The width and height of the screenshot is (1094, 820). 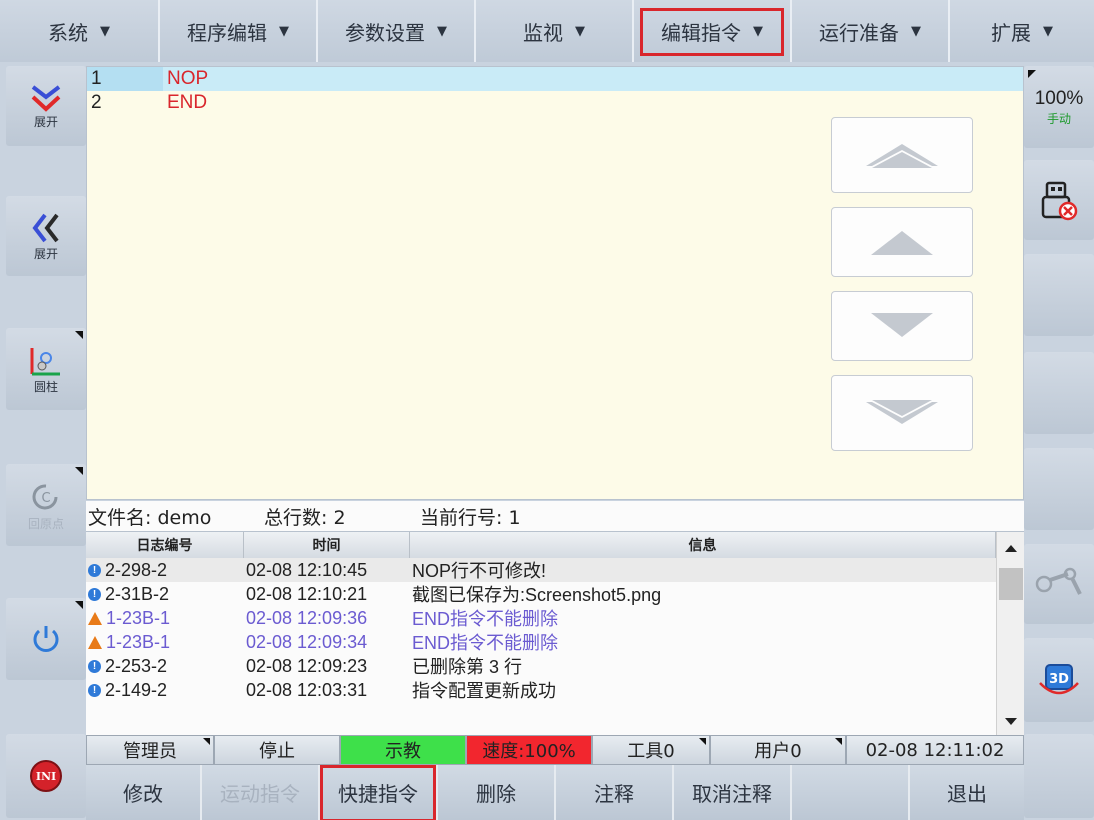 I want to click on scroll-thumb, so click(x=1011, y=584).